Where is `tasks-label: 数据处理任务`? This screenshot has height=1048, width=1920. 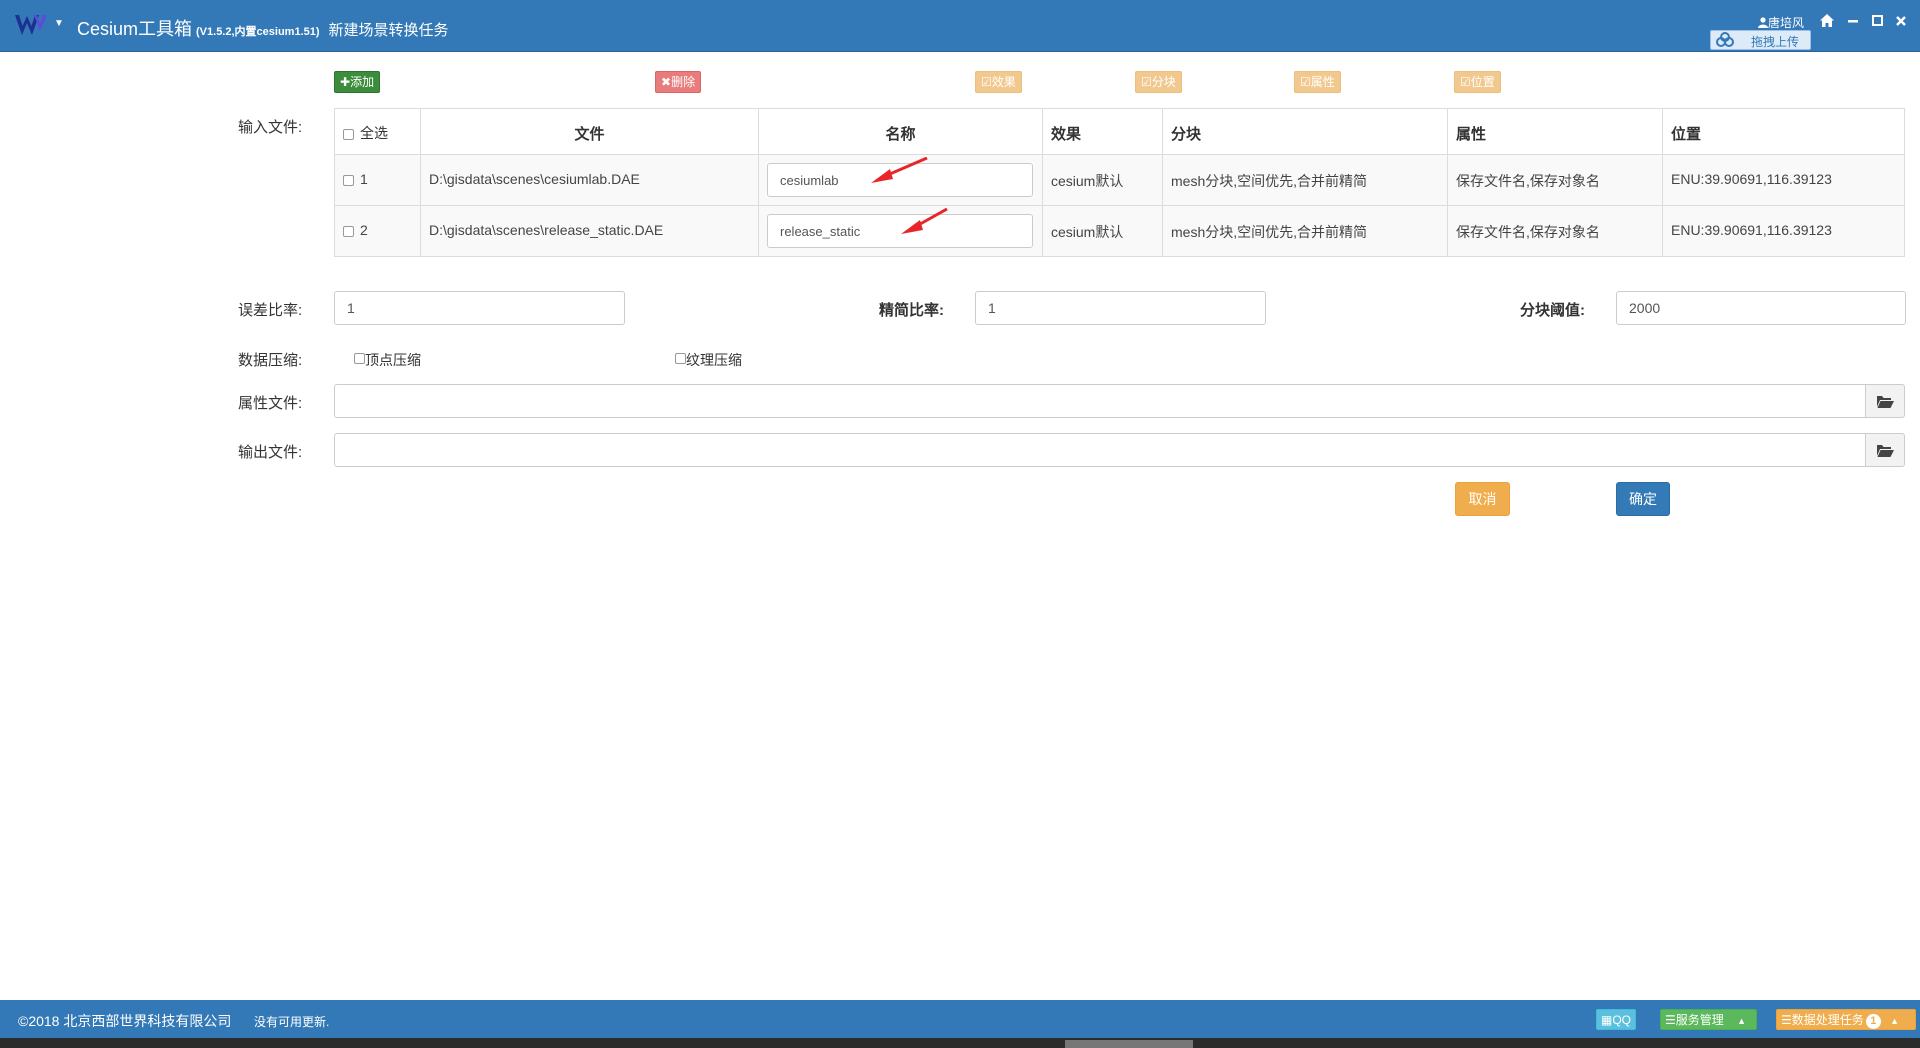
tasks-label: 数据处理任务 is located at coordinates (1827, 1020).